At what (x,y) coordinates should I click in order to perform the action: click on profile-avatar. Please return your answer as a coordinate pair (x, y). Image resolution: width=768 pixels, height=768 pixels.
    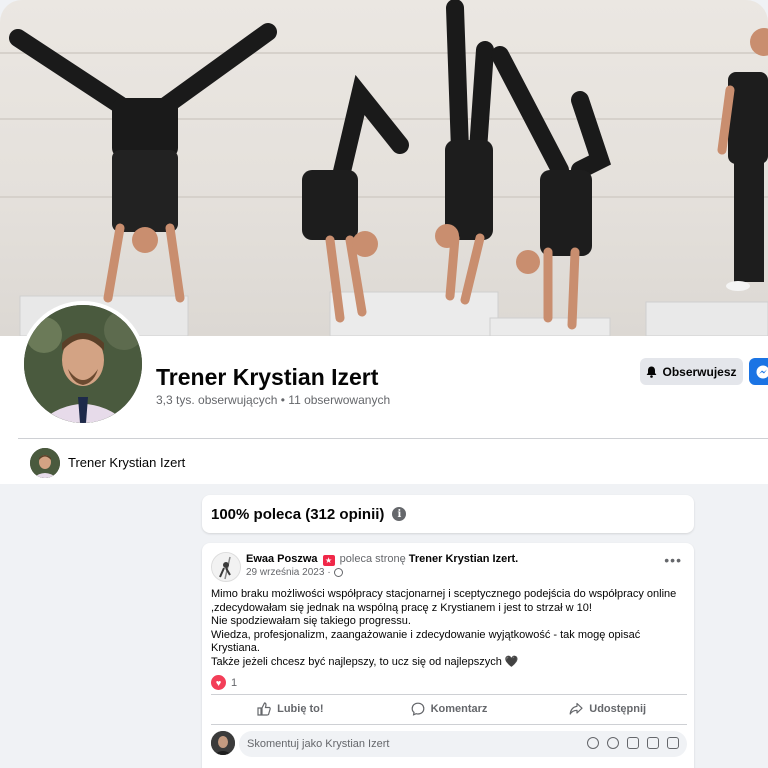
    Looking at the image, I should click on (83, 364).